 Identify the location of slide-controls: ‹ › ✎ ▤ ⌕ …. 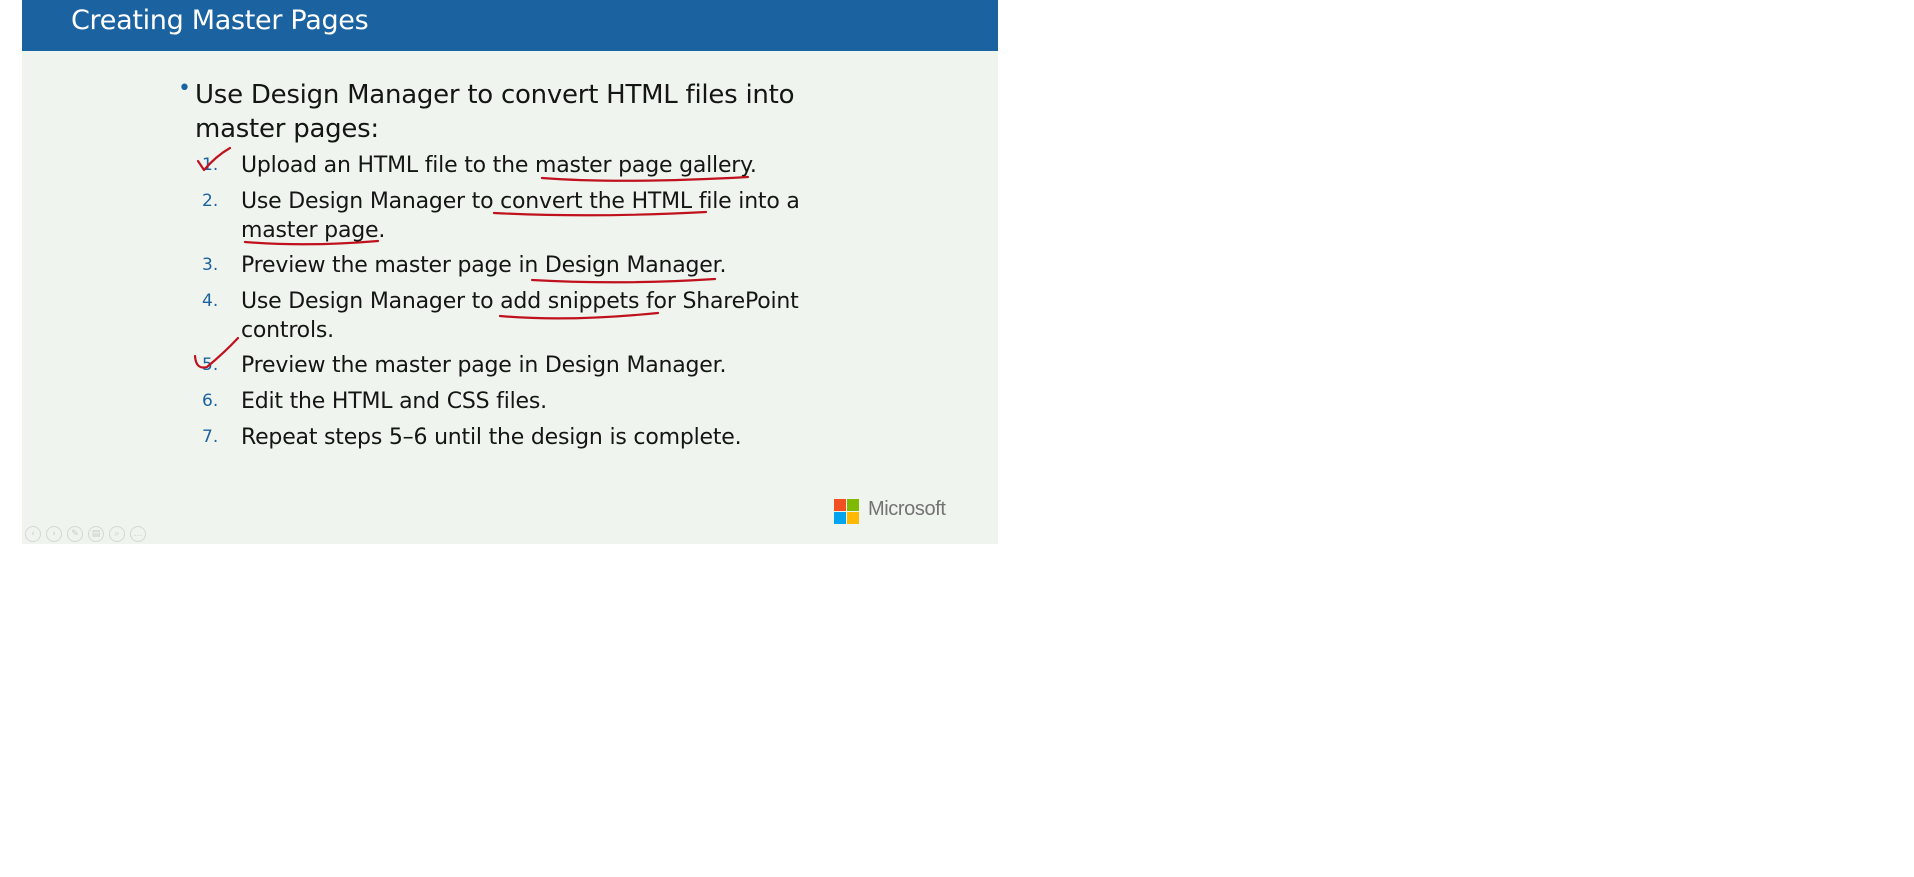
(85, 534).